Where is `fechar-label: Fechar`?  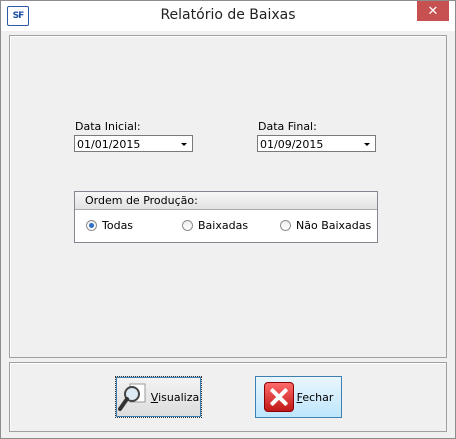 fechar-label: Fechar is located at coordinates (315, 397).